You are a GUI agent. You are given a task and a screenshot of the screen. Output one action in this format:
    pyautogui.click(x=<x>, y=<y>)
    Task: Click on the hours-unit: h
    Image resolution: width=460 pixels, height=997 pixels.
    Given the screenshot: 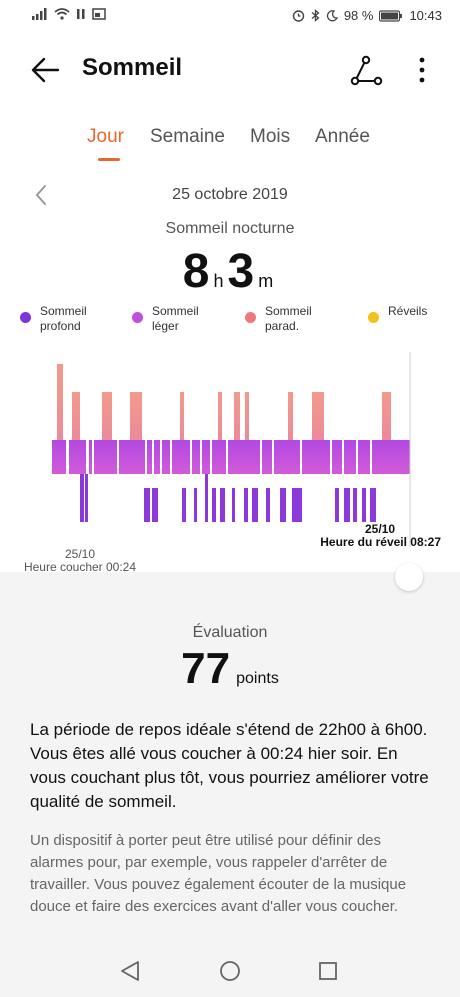 What is the action you would take?
    pyautogui.click(x=218, y=281)
    